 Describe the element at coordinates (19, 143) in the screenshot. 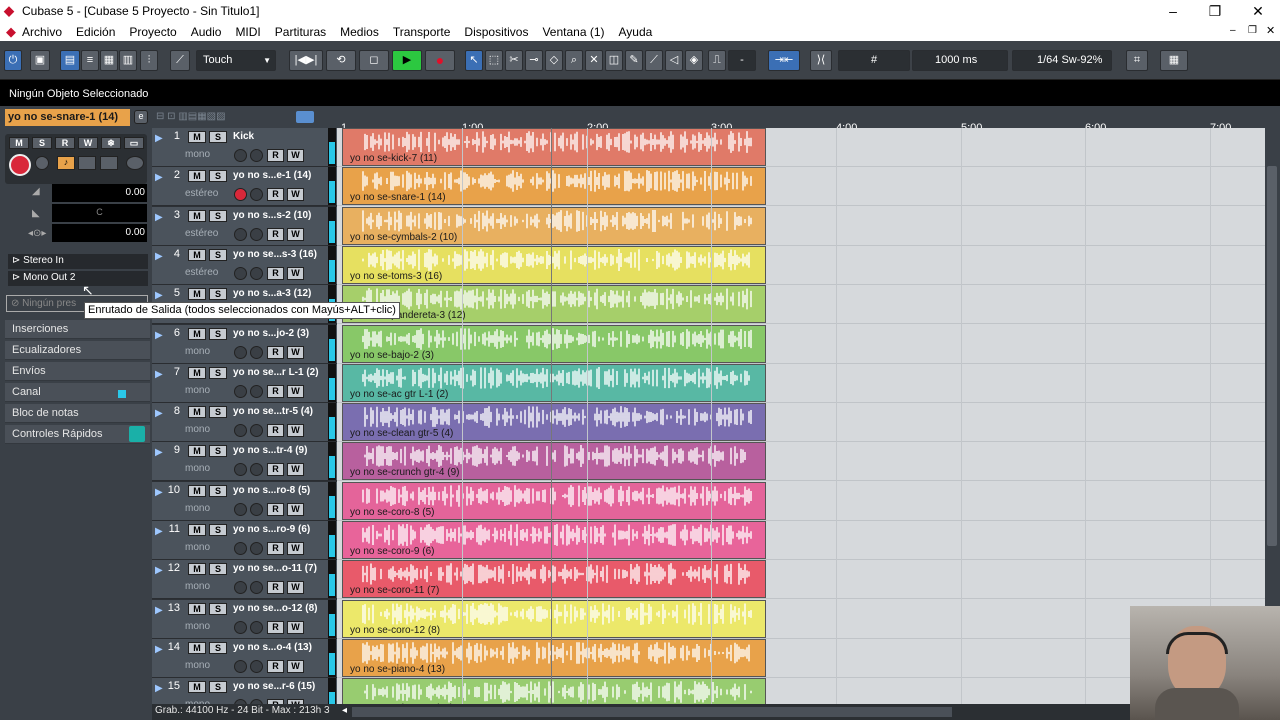

I see `inspector-mute-button: M` at that location.